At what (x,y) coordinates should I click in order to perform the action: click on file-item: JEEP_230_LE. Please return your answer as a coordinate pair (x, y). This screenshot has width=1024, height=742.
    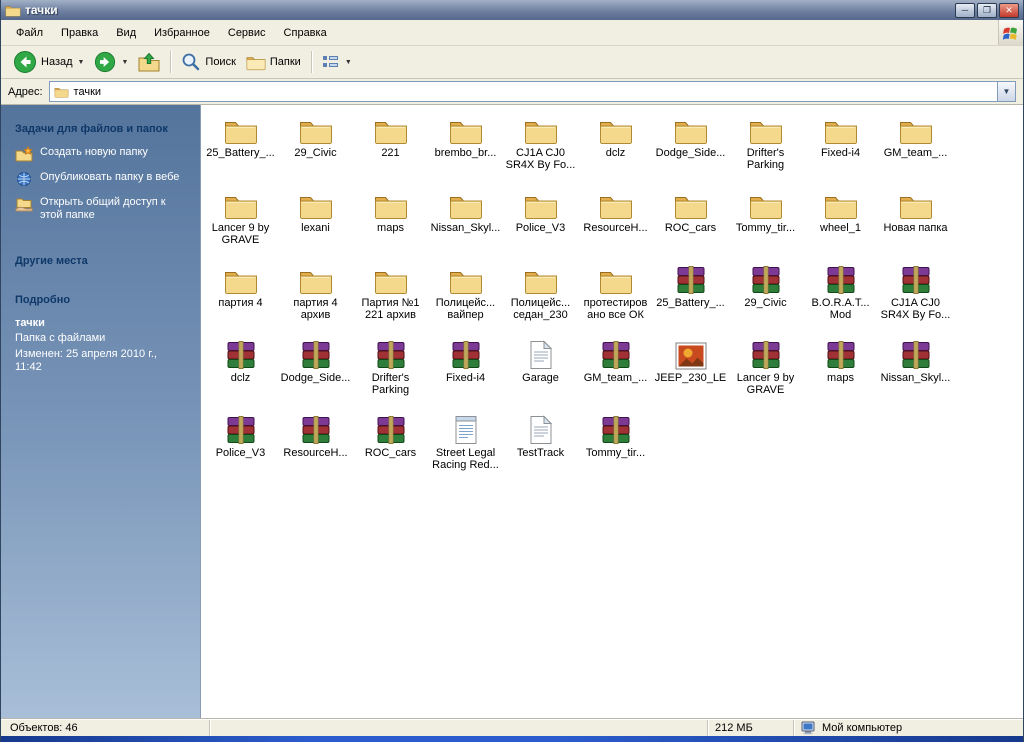
    Looking at the image, I should click on (690, 373).